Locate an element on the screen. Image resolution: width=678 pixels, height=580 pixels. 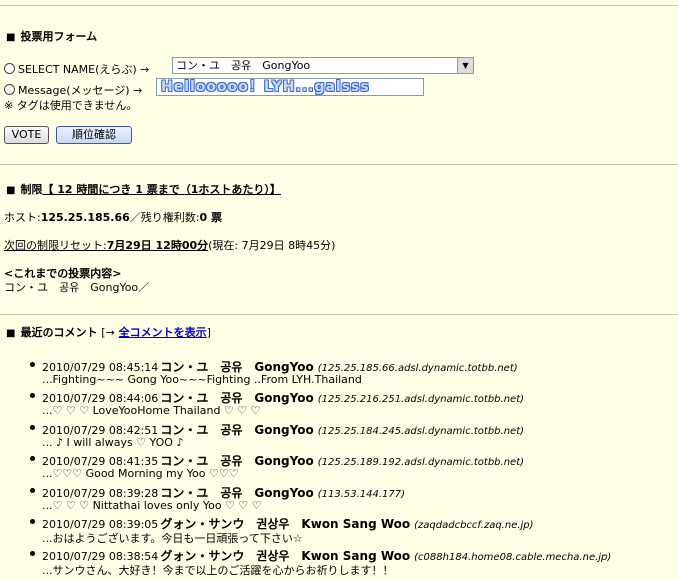
limit-title-prefix: 制限 is located at coordinates (31, 189).